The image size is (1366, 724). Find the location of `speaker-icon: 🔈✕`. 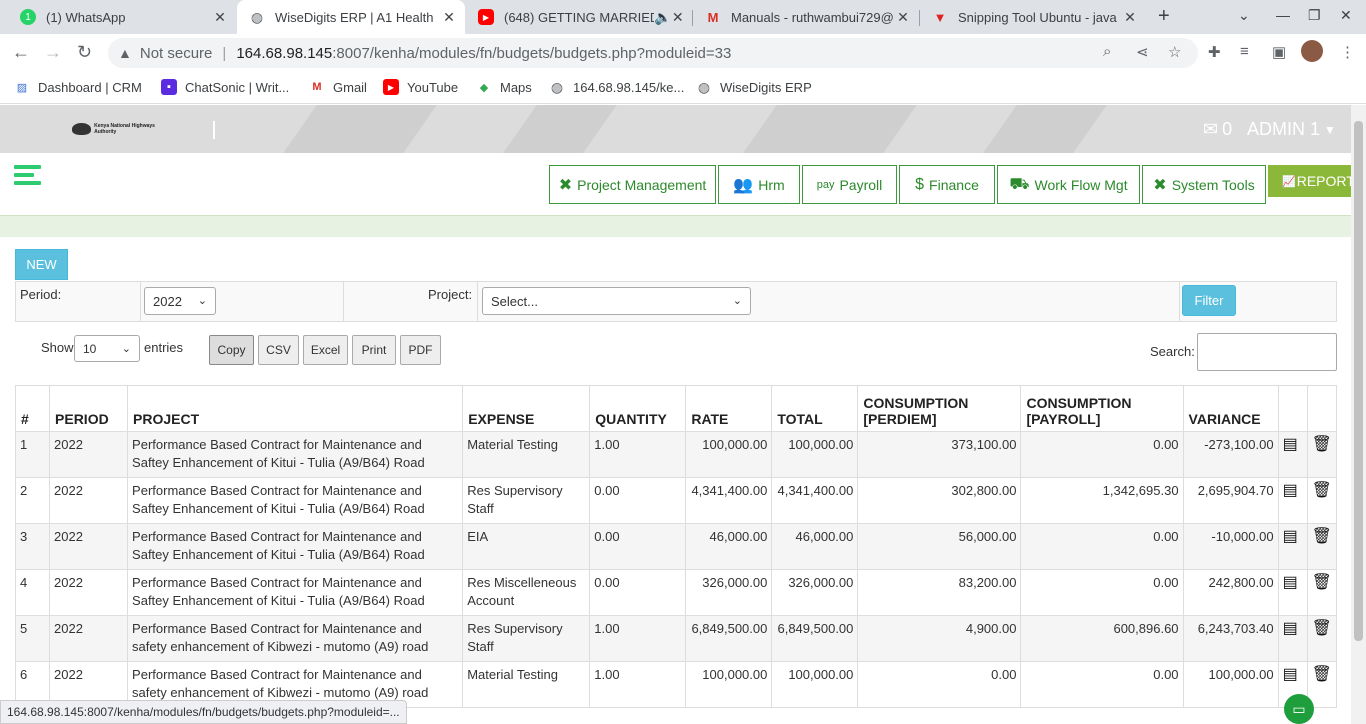

speaker-icon: 🔈✕ is located at coordinates (669, 17).